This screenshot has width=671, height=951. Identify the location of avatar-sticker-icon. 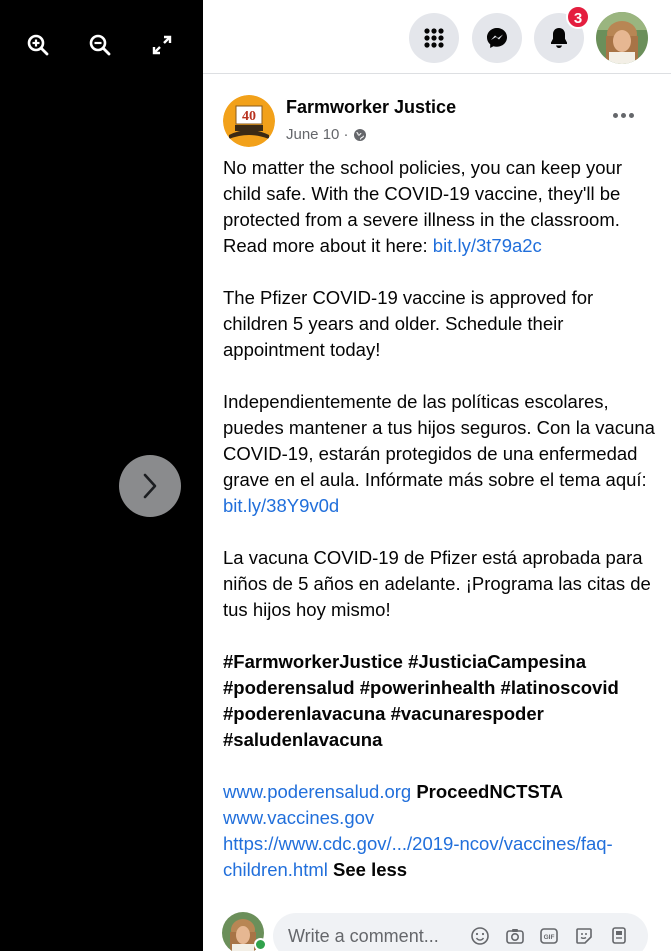
(619, 936).